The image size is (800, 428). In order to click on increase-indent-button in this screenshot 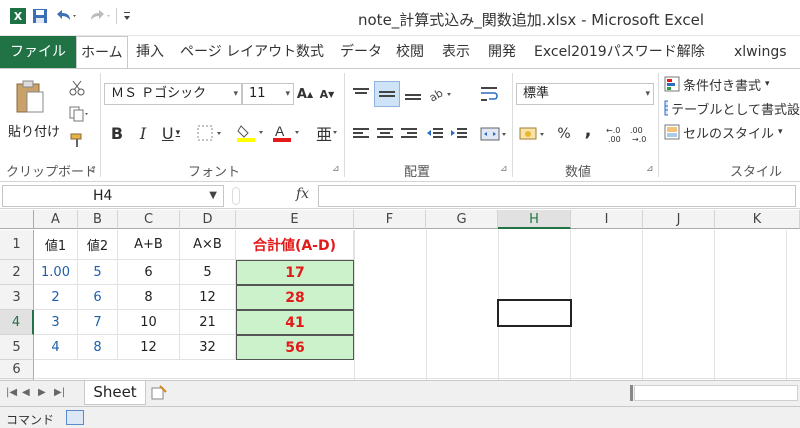, I will do `click(459, 134)`.